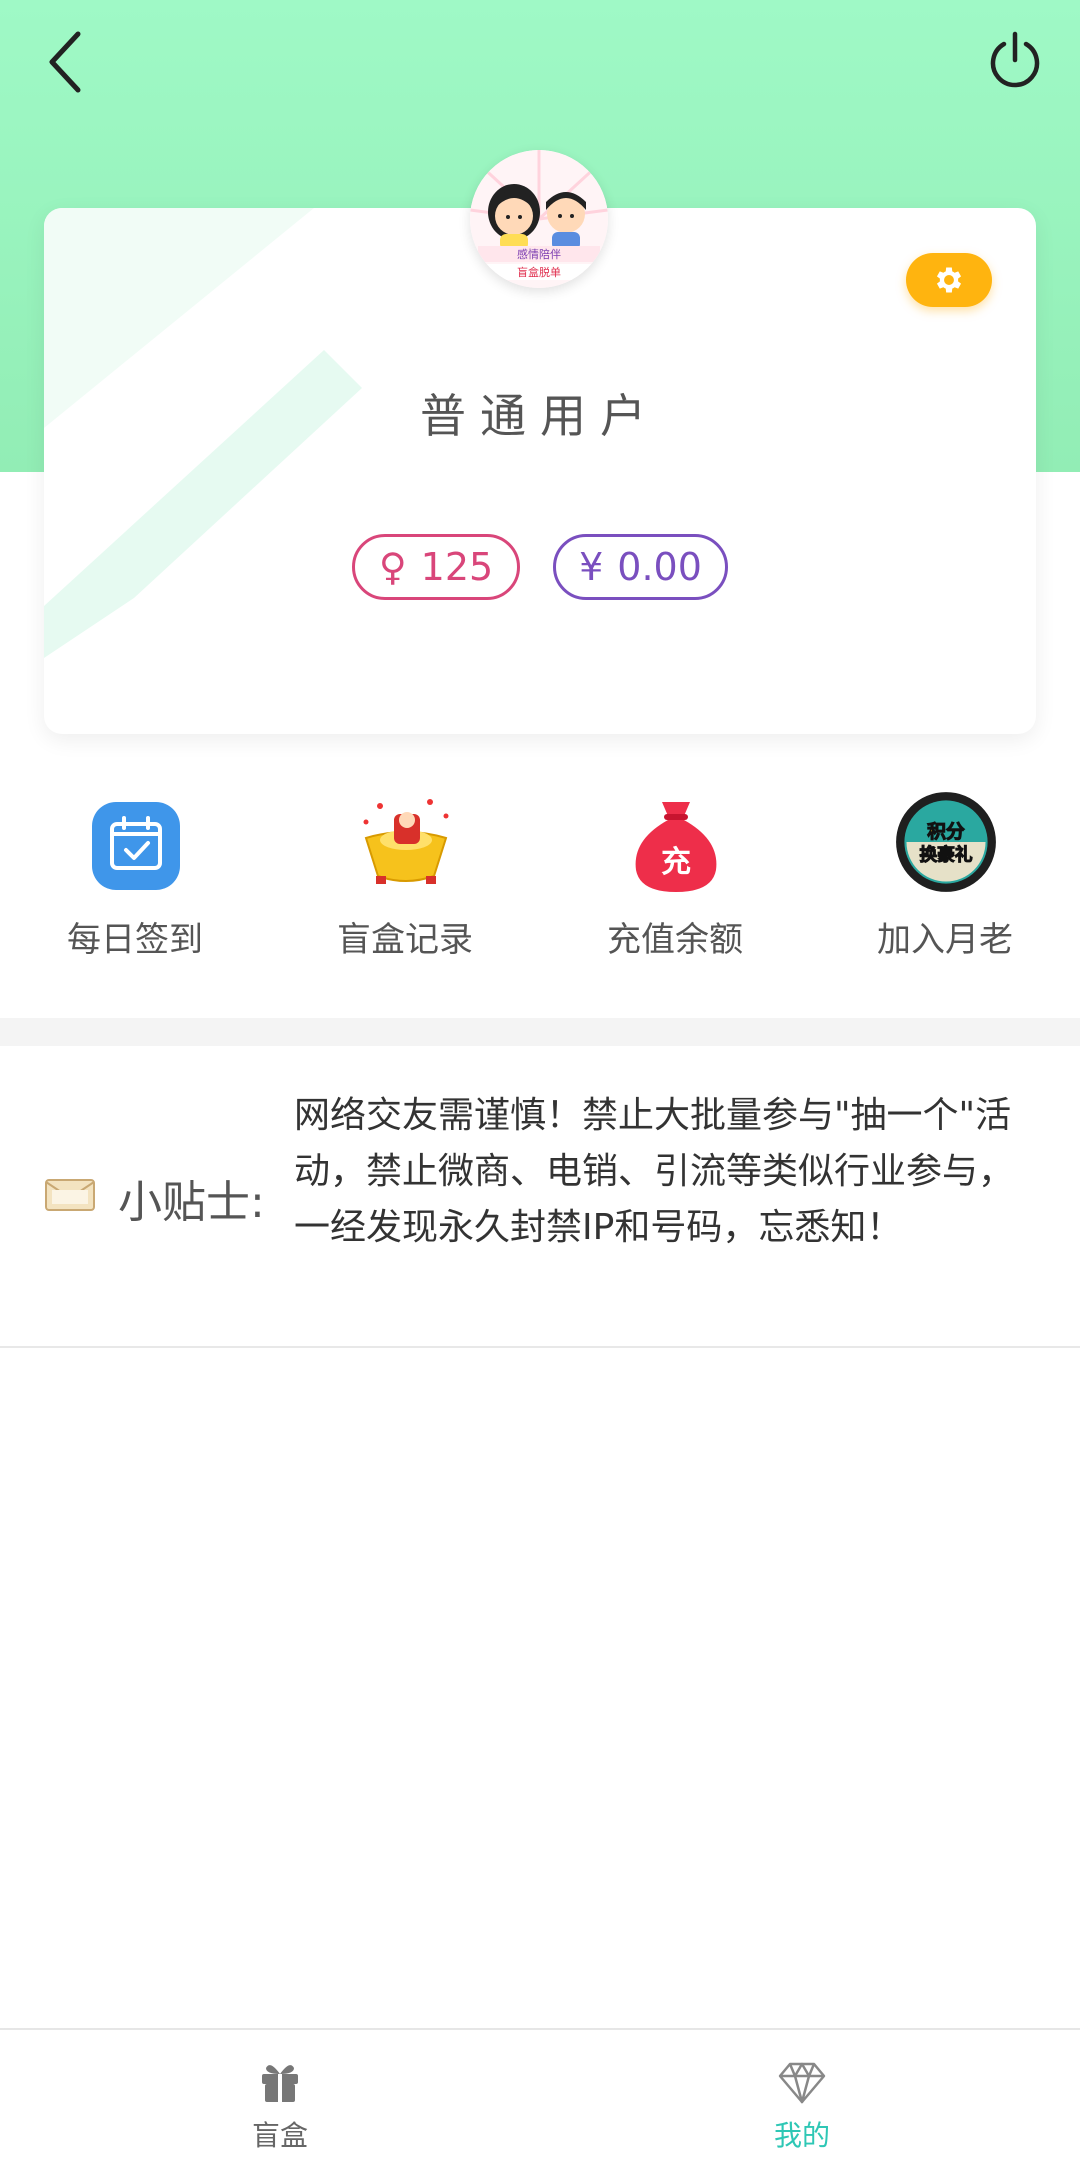 This screenshot has height=2166, width=1080. I want to click on quick-item-daily-checkin: 每日签到, so click(135, 880).